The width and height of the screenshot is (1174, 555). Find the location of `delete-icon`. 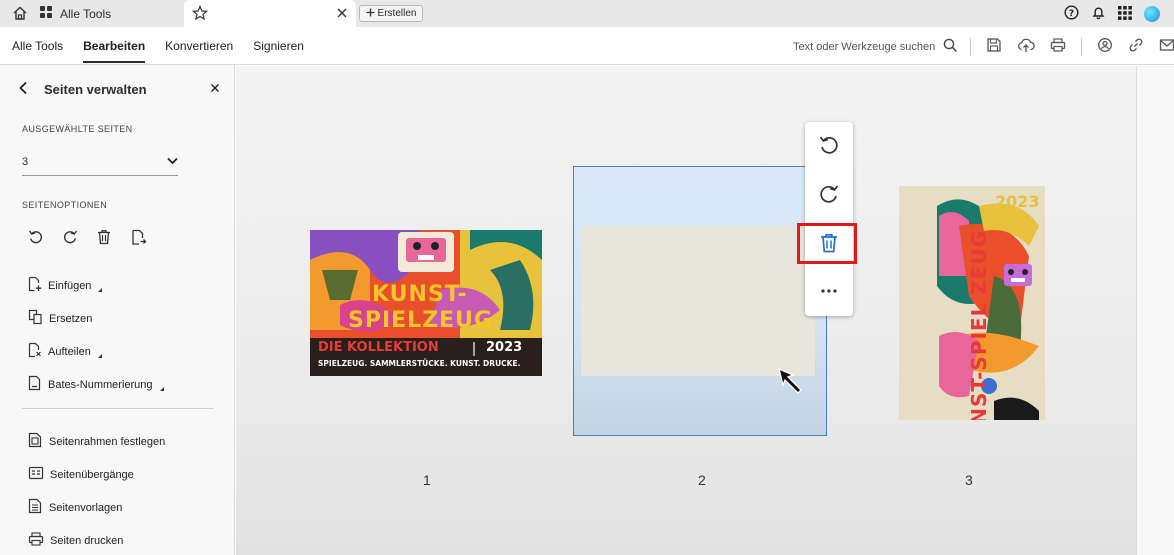

delete-icon is located at coordinates (104, 239).